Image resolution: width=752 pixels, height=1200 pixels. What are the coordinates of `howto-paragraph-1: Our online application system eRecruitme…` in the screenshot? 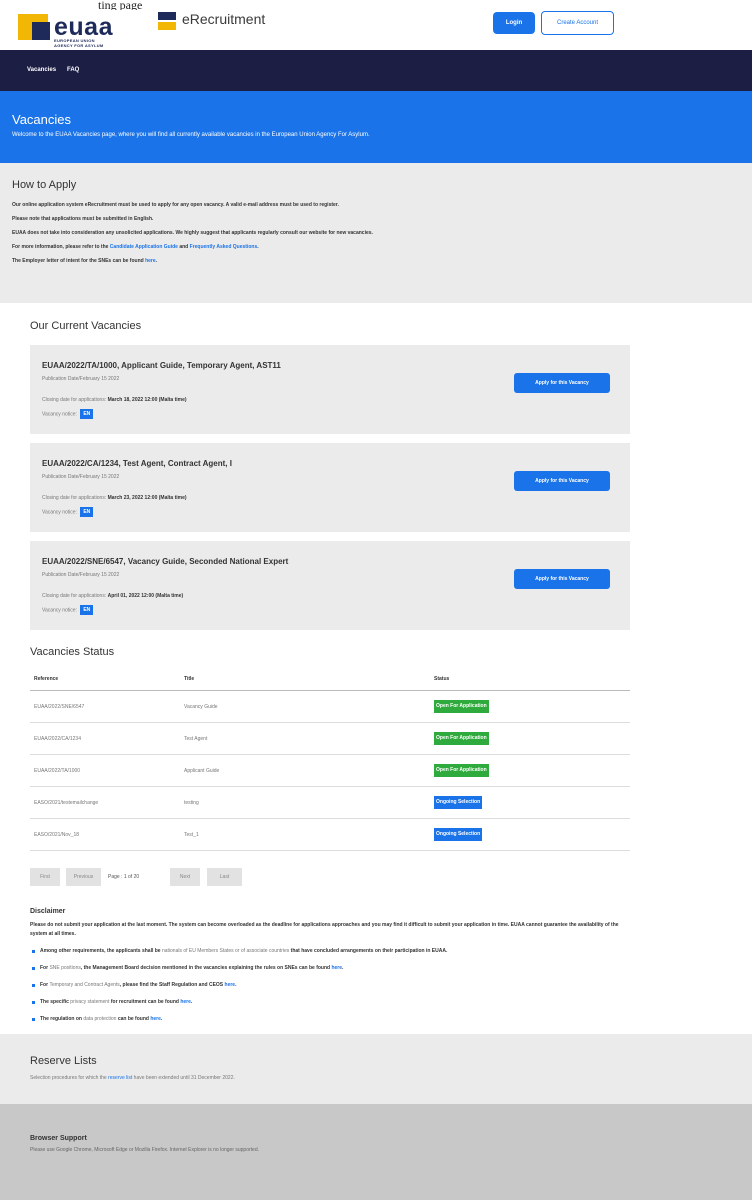 It's located at (175, 205).